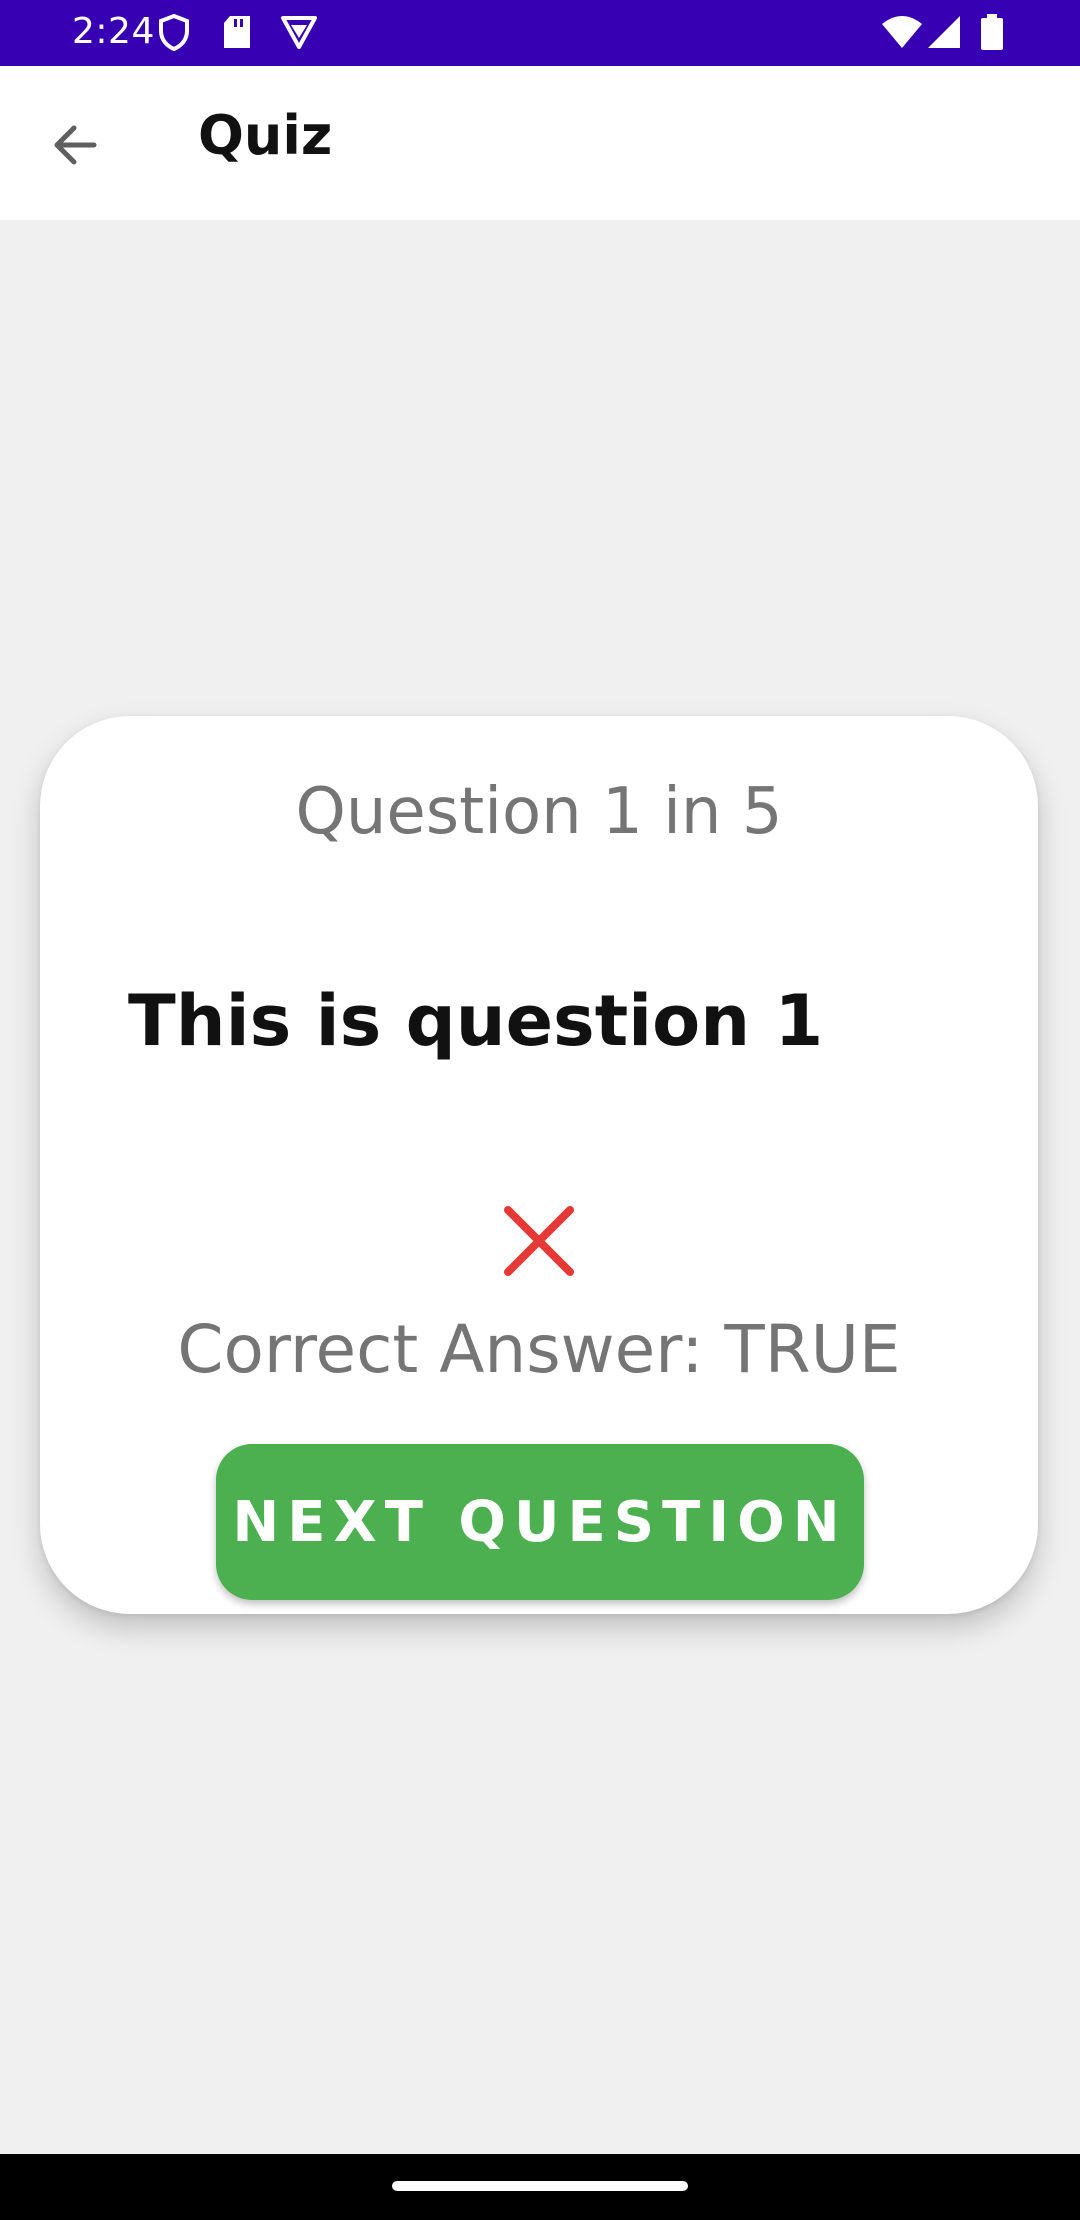  I want to click on back-button, so click(75, 145).